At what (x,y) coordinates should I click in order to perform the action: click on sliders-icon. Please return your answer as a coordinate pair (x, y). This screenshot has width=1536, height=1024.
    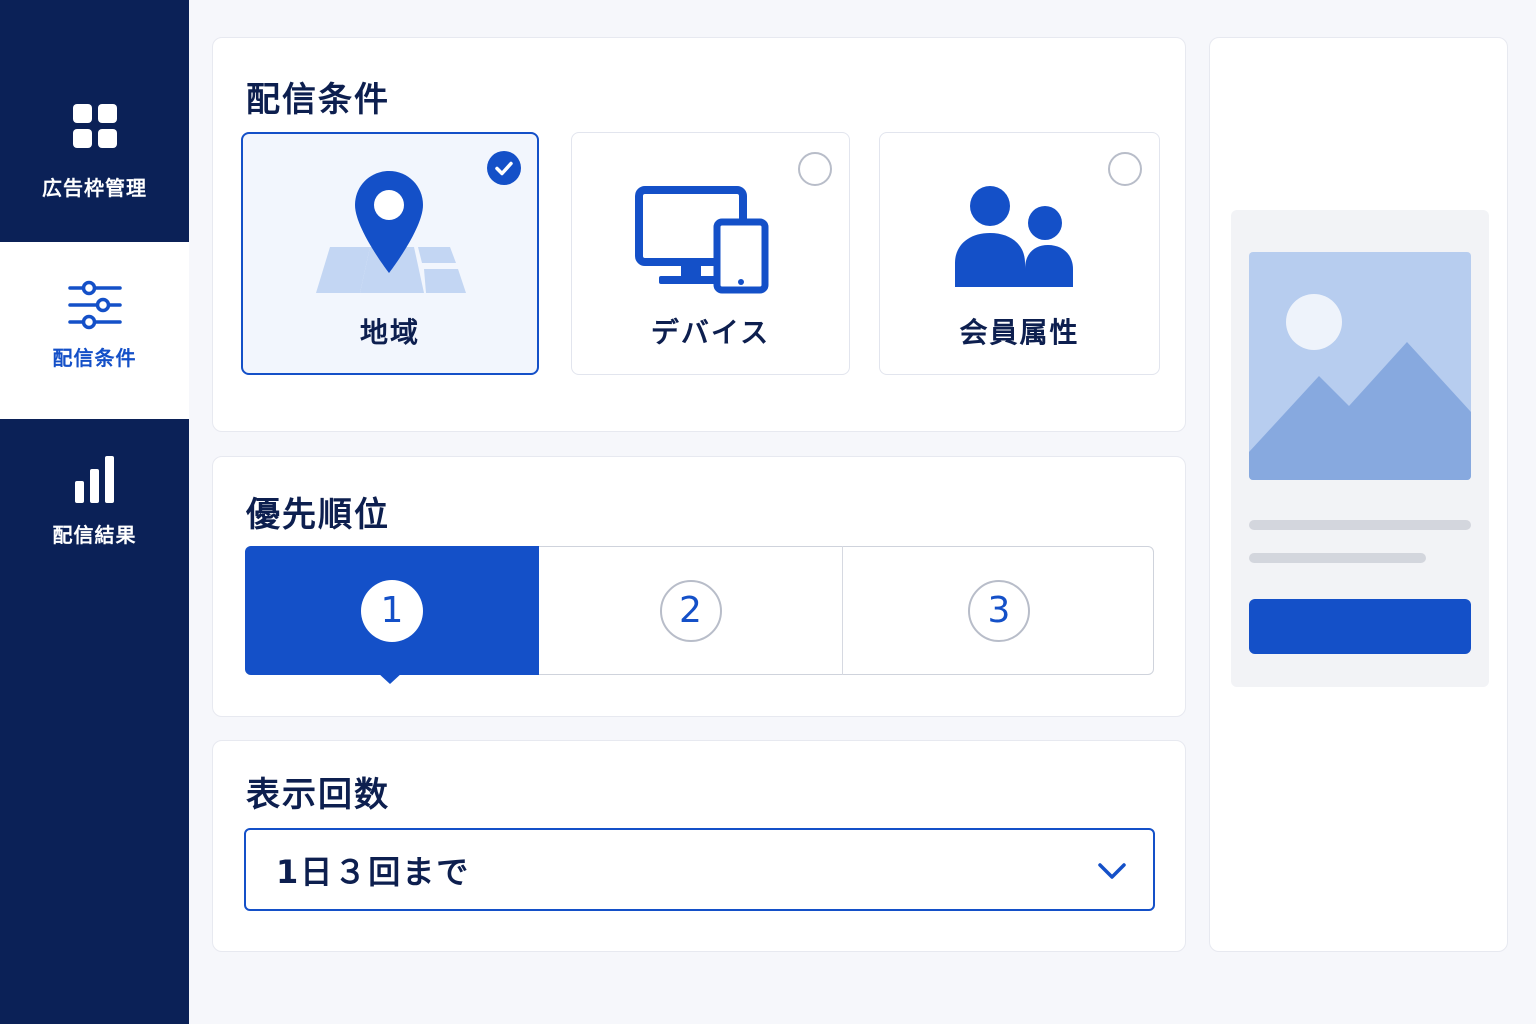
    Looking at the image, I should click on (94, 305).